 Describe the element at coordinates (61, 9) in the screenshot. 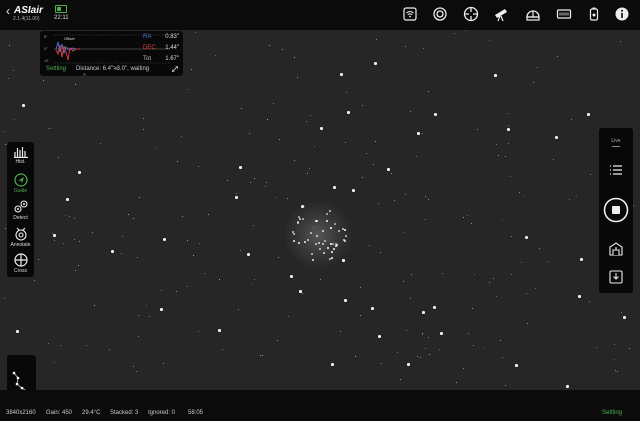

I see `battery-icon` at that location.